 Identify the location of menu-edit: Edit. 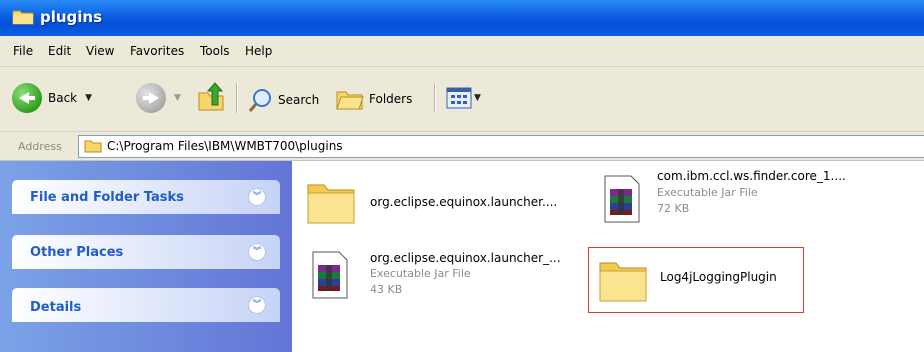
(59, 51).